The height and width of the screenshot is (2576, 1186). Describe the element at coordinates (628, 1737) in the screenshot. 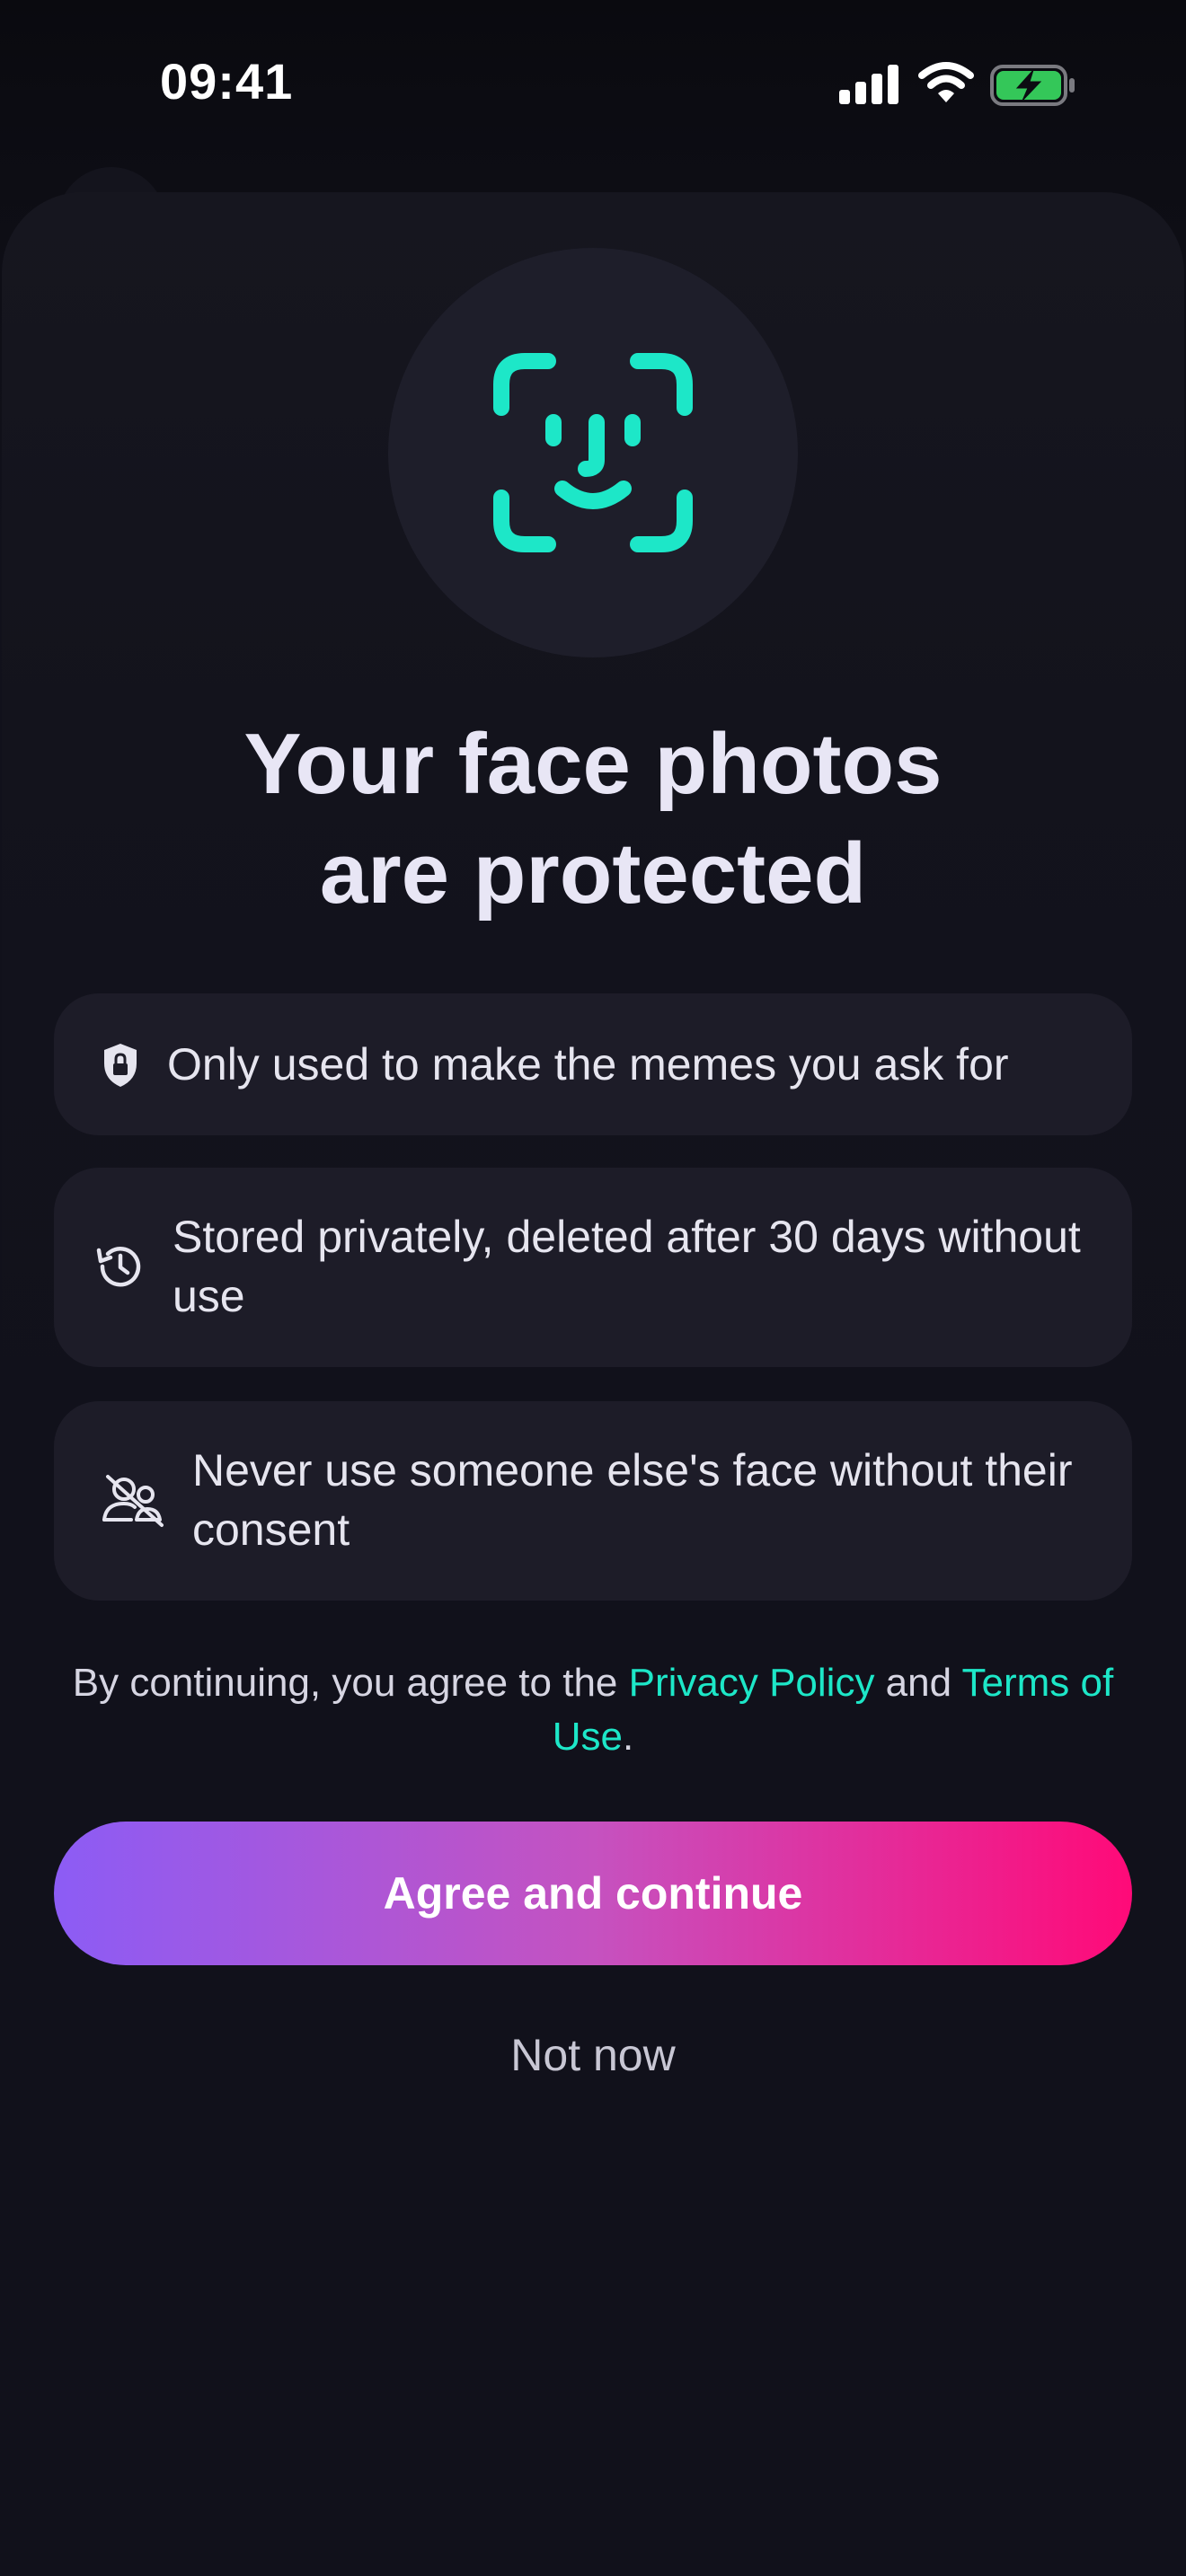

I see `legal-suffix: .` at that location.